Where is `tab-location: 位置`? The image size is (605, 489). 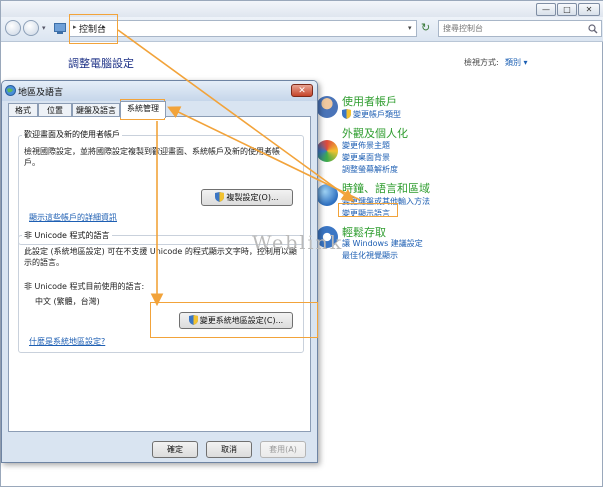 tab-location: 位置 is located at coordinates (55, 110).